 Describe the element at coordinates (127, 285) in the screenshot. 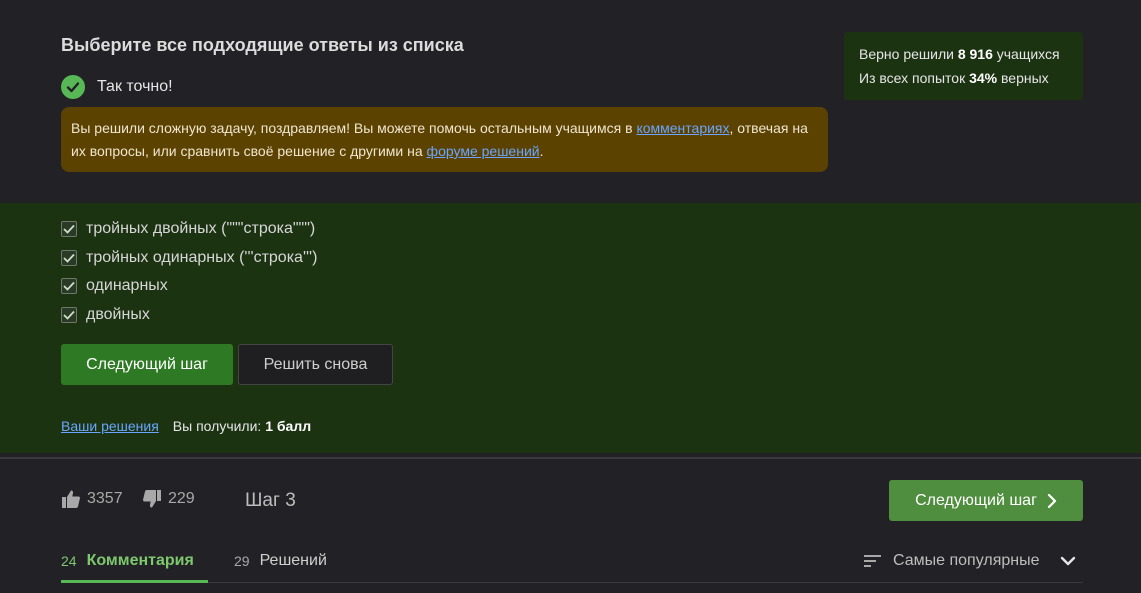

I see `answer-label: одинарных` at that location.